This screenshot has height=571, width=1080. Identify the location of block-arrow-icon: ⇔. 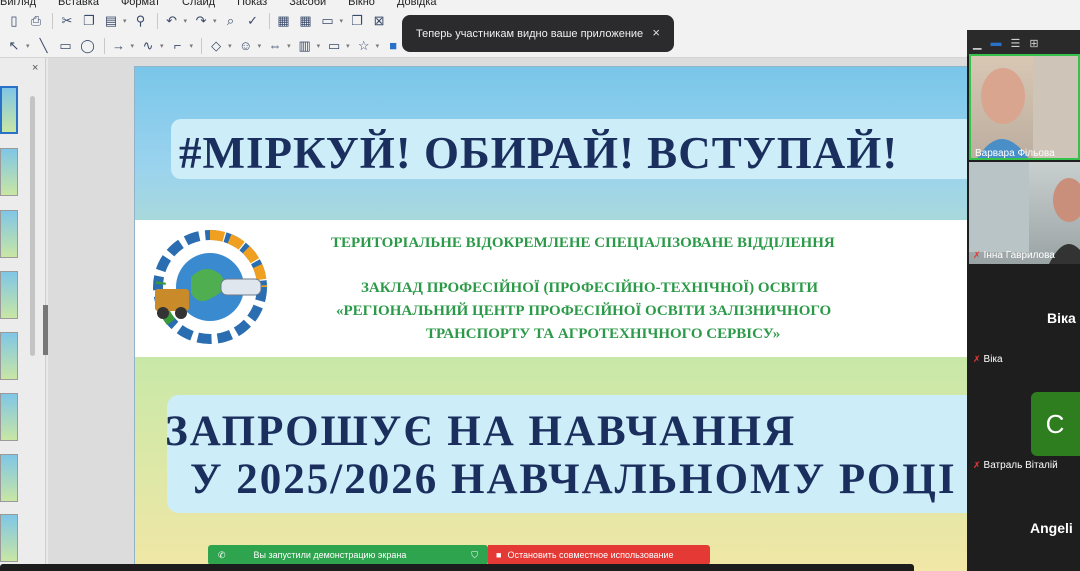
(275, 46).